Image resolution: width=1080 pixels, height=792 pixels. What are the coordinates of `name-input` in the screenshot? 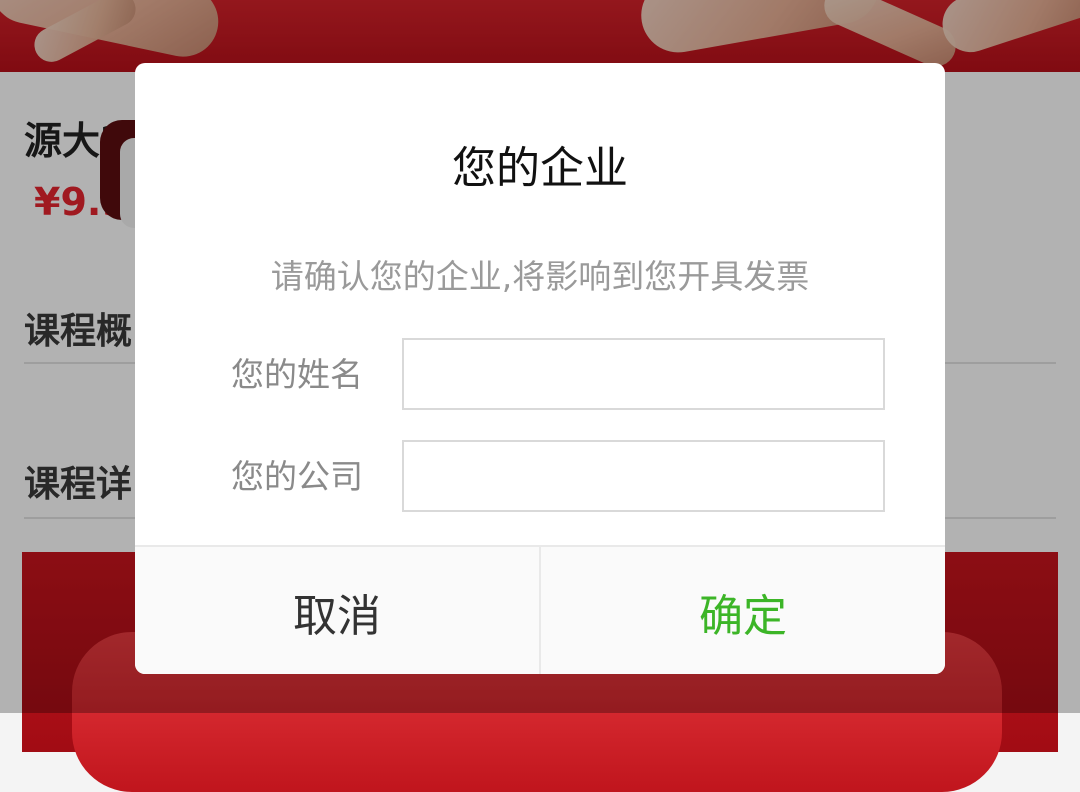 It's located at (643, 374).